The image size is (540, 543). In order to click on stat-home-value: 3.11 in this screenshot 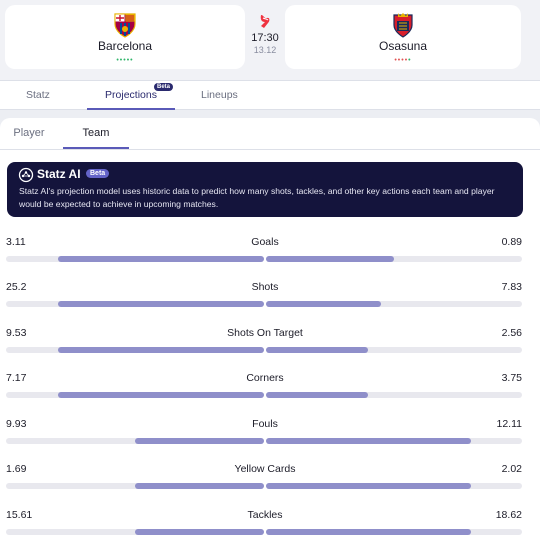, I will do `click(16, 242)`.